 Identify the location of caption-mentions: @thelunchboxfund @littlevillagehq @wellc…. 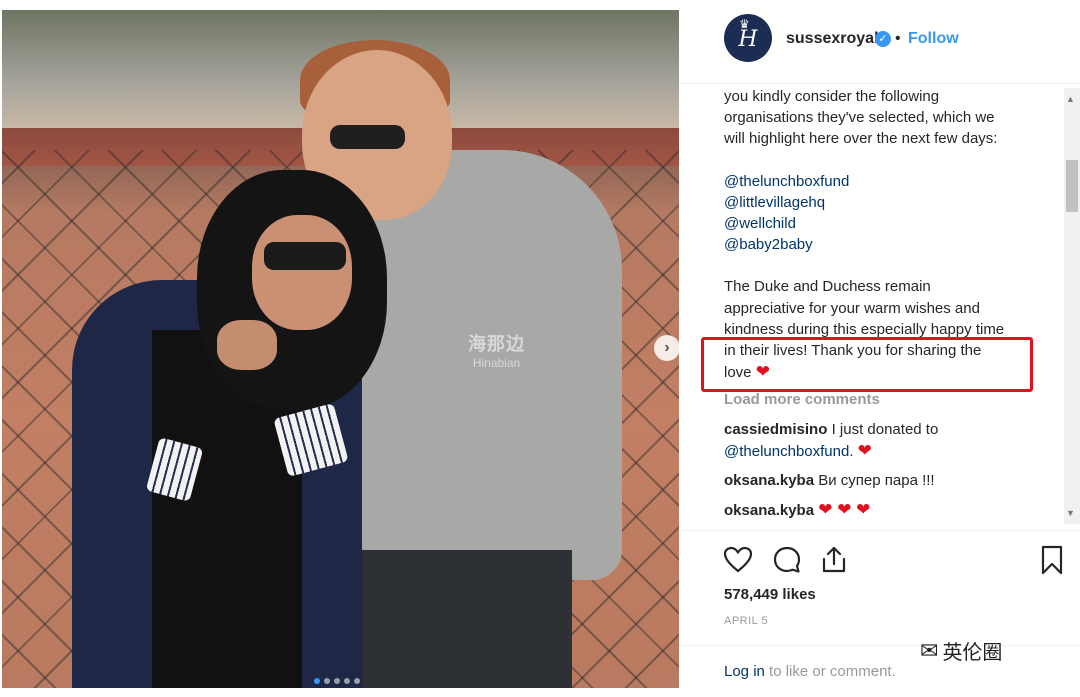
(894, 213).